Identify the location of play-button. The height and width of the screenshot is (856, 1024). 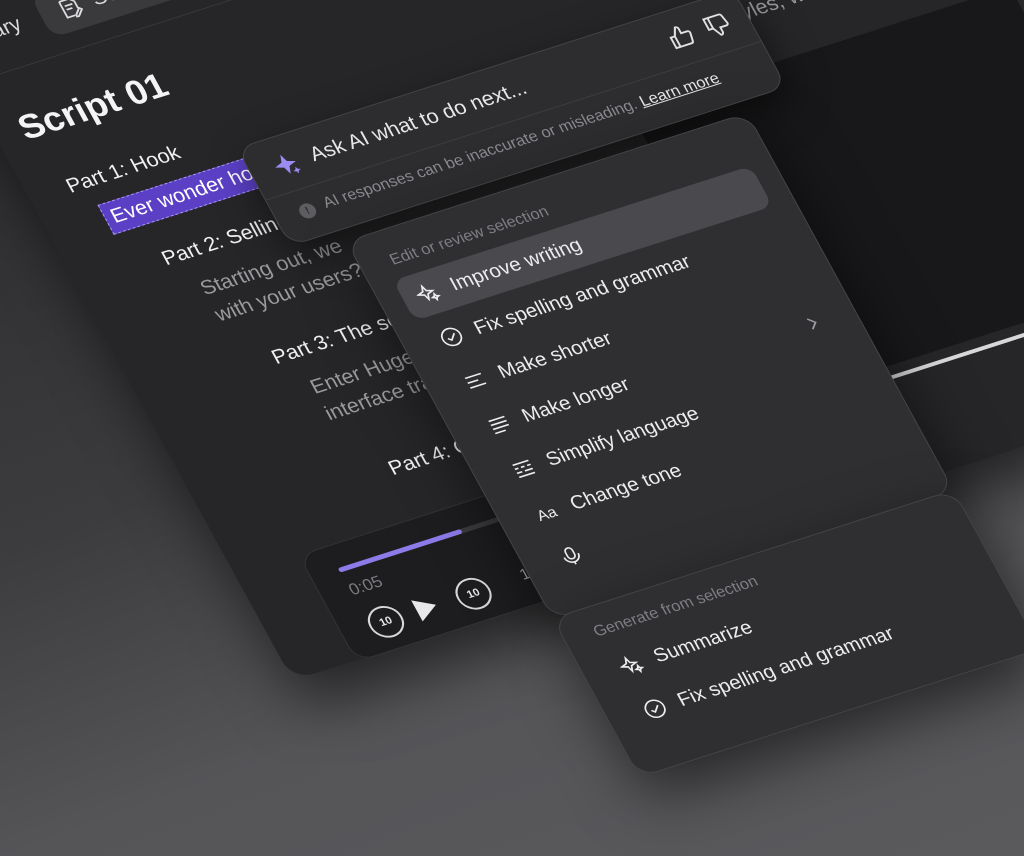
(426, 608).